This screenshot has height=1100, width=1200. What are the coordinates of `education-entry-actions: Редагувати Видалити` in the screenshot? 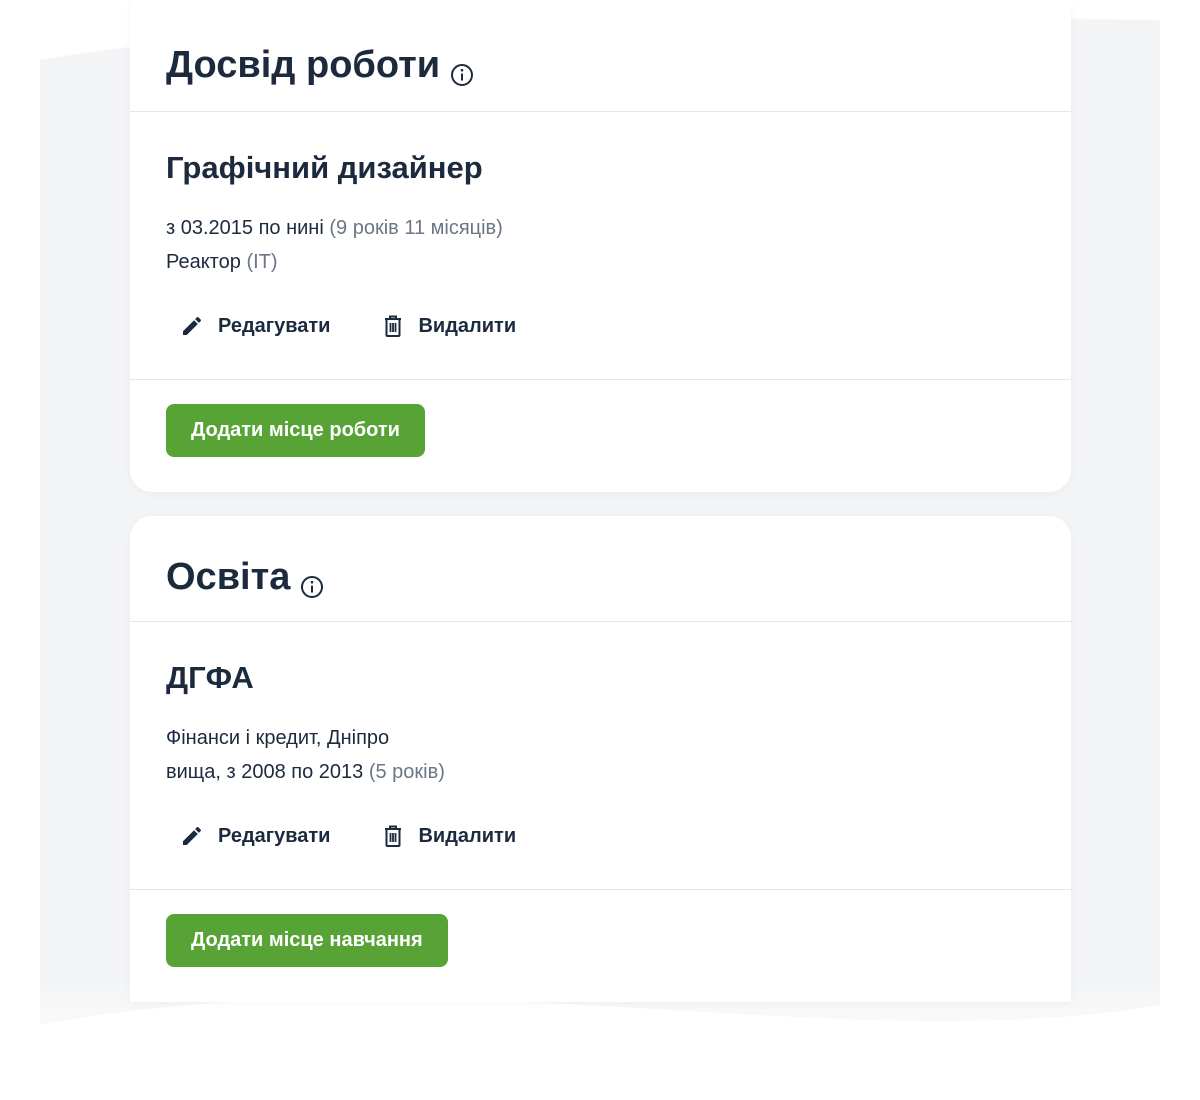 It's located at (374, 836).